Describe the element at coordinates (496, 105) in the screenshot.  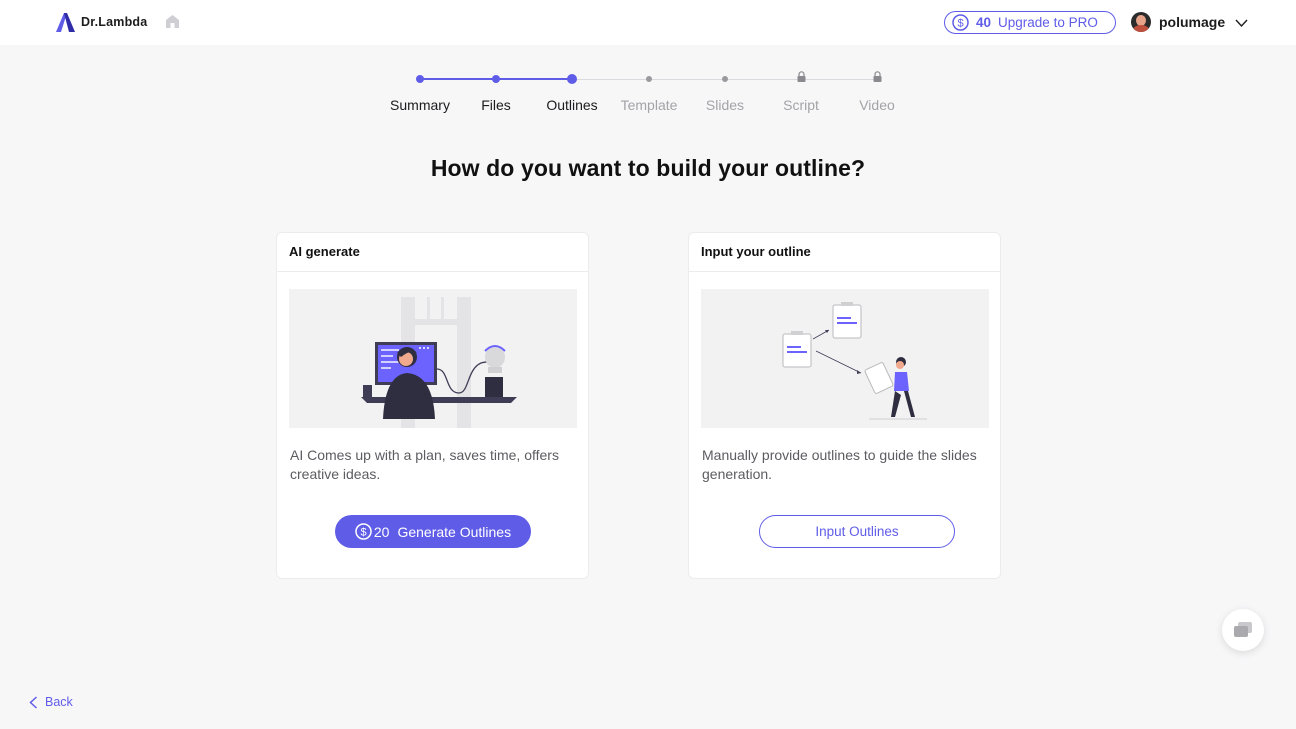
I see `step-files: Files` at that location.